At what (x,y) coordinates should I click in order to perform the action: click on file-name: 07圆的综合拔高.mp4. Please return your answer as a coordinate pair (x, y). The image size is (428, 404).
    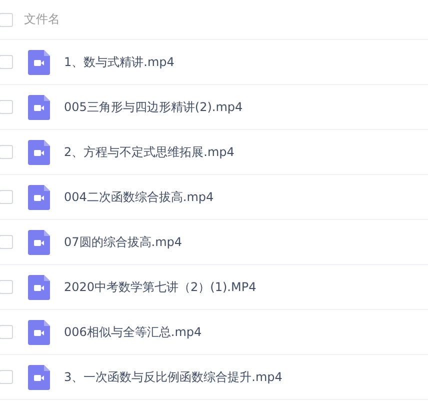
    Looking at the image, I should click on (123, 242).